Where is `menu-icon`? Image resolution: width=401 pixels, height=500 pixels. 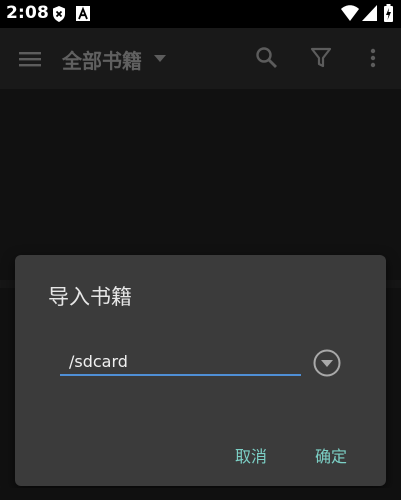
menu-icon is located at coordinates (30, 59).